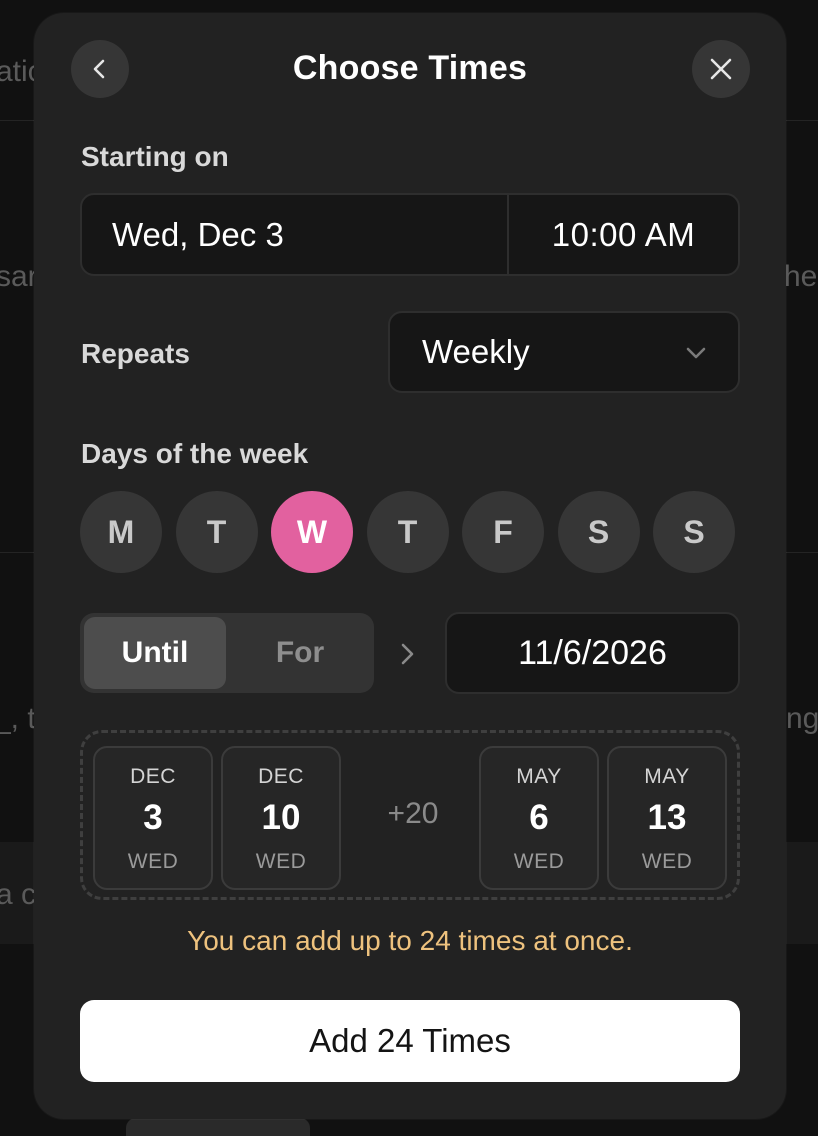 This screenshot has height=1136, width=818. I want to click on date-card-day: 6, so click(539, 817).